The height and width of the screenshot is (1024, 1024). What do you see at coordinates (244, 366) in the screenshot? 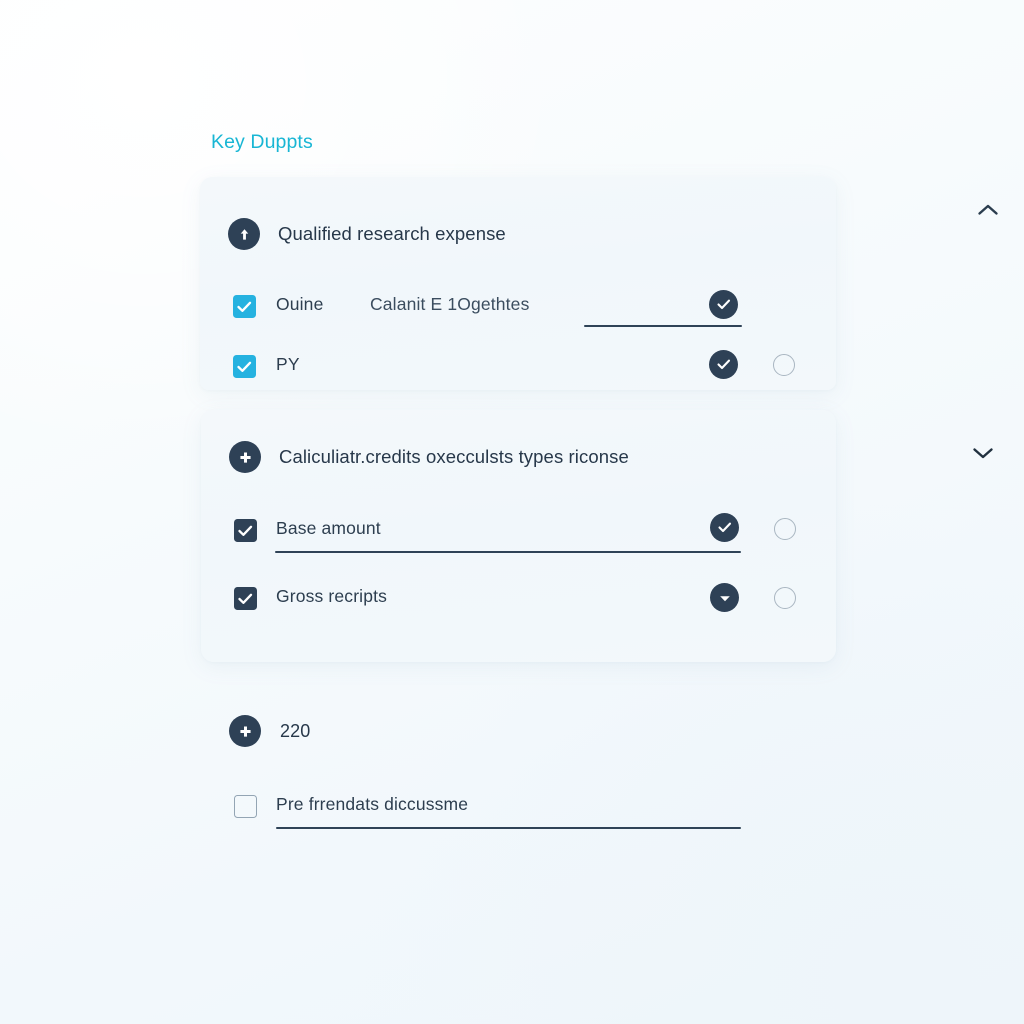
I see `checkbox-py` at bounding box center [244, 366].